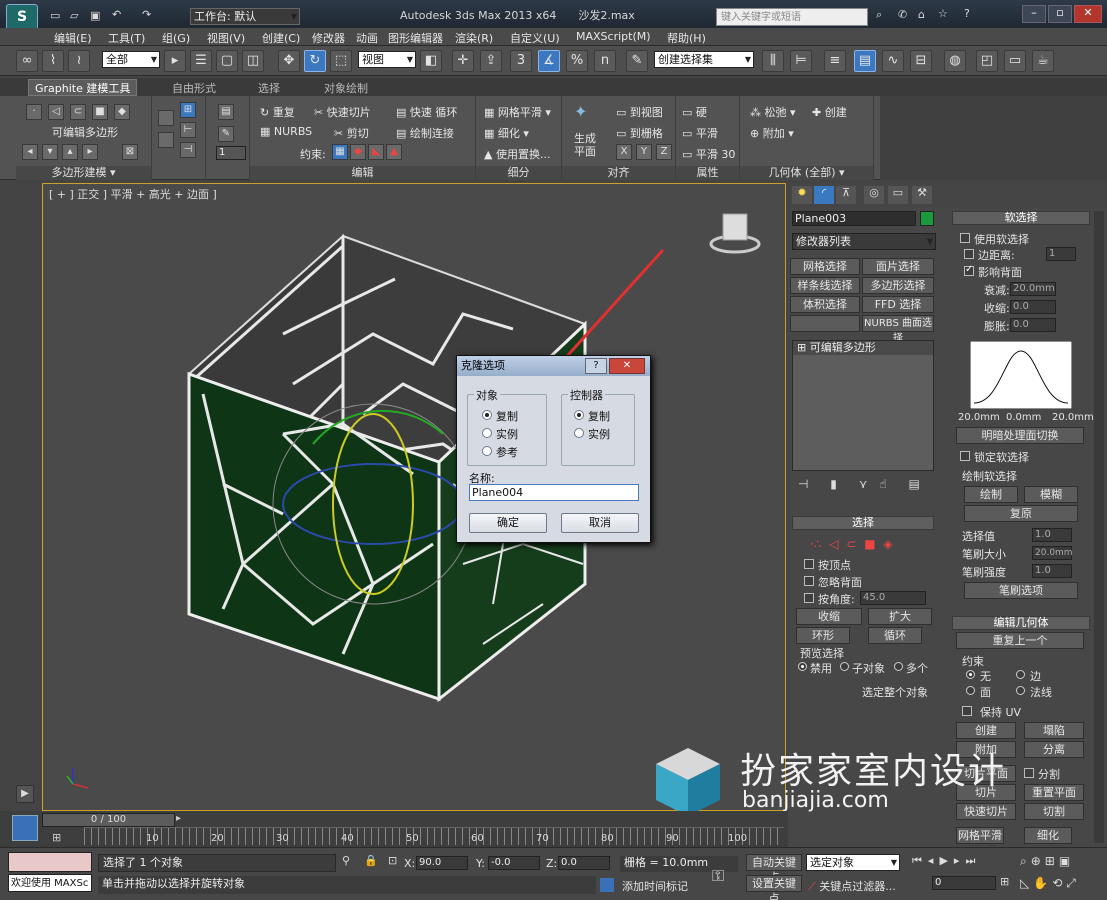  Describe the element at coordinates (887, 544) in the screenshot. I see `element-level-icon: ◈` at that location.